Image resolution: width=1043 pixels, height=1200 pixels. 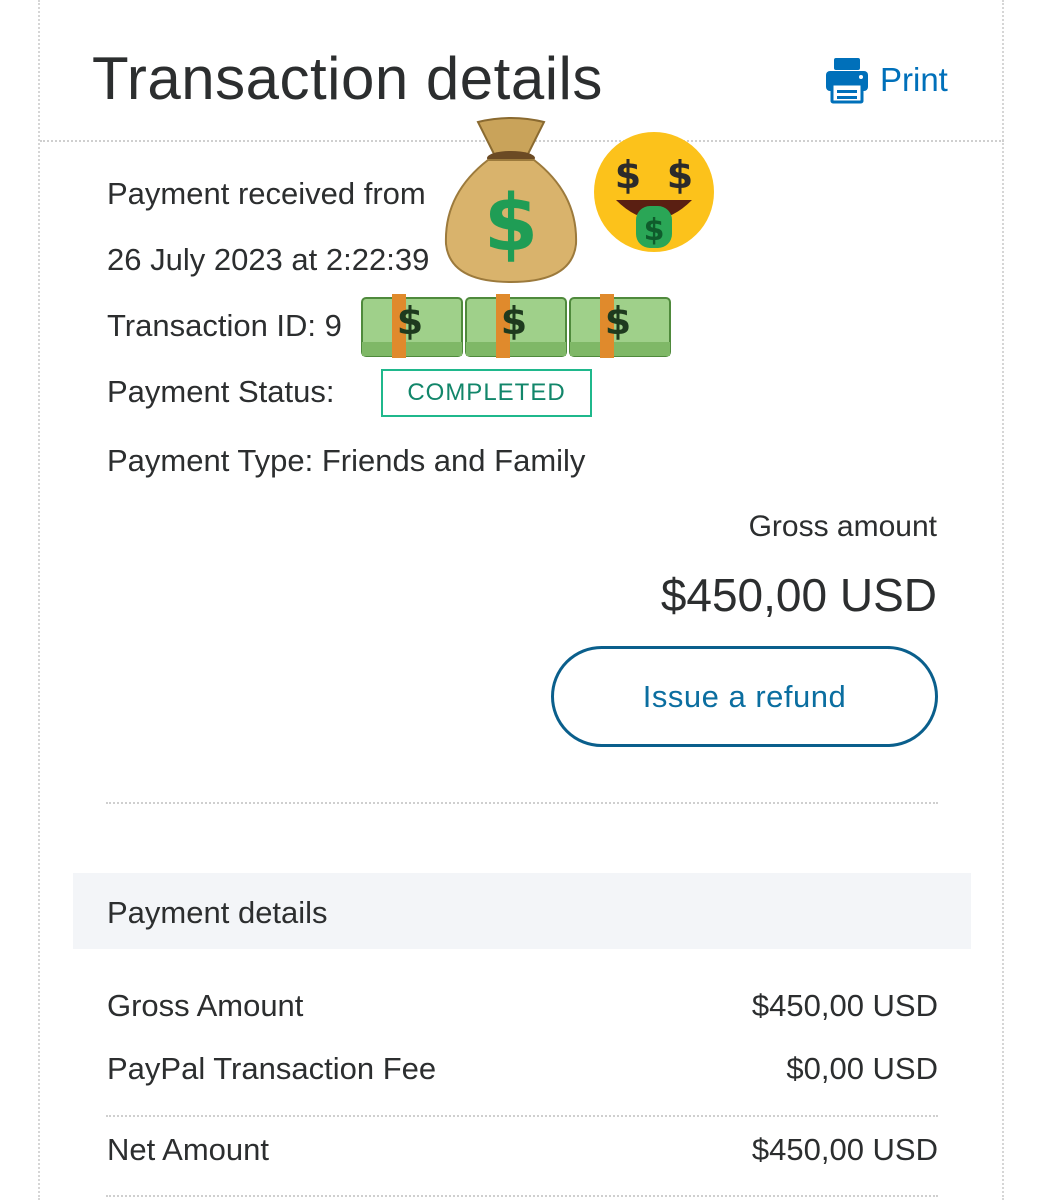 What do you see at coordinates (522, 1152) in the screenshot?
I see `detail-row: Net Amount $450,00 USD` at bounding box center [522, 1152].